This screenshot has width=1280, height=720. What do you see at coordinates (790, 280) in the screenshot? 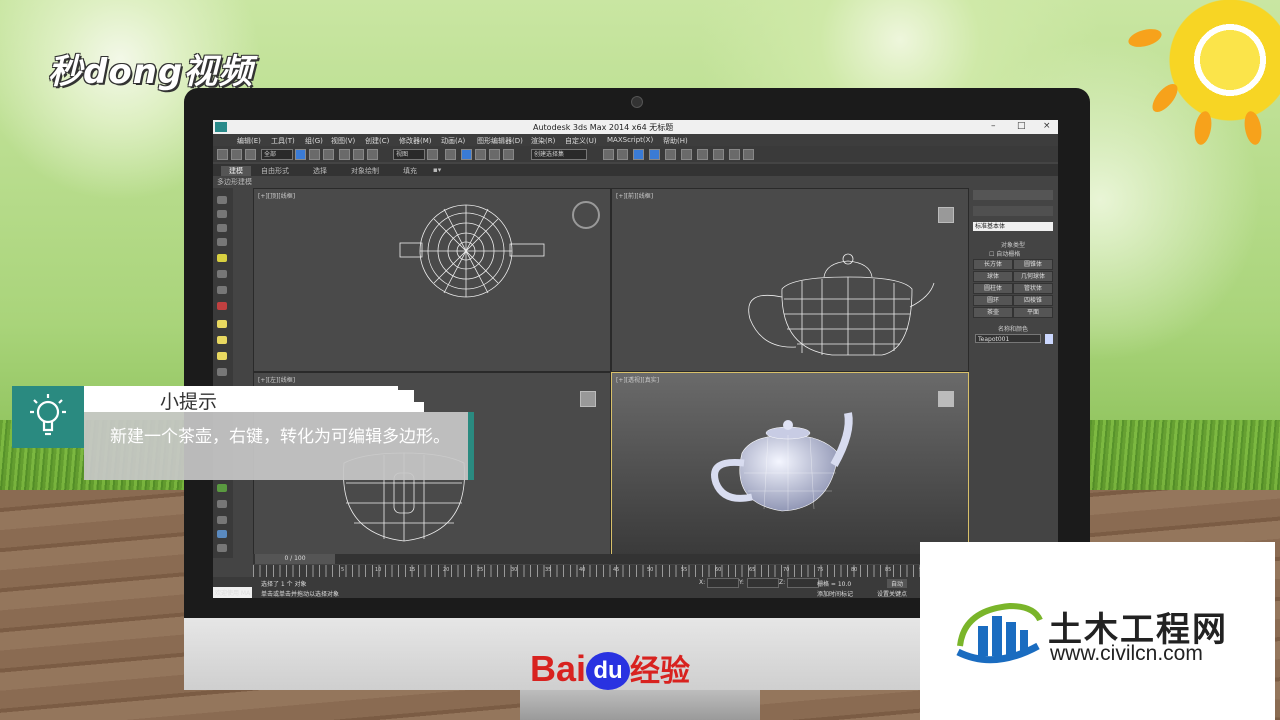
I see `viewport-front: [+][前][线框]` at bounding box center [790, 280].